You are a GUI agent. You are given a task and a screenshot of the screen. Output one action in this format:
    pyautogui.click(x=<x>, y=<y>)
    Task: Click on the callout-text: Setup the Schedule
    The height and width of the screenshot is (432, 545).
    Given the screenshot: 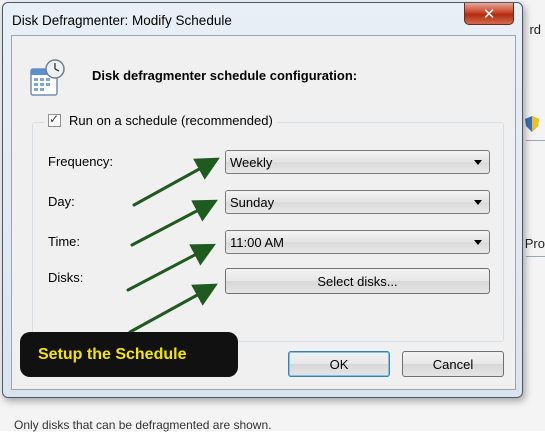 What is the action you would take?
    pyautogui.click(x=112, y=354)
    